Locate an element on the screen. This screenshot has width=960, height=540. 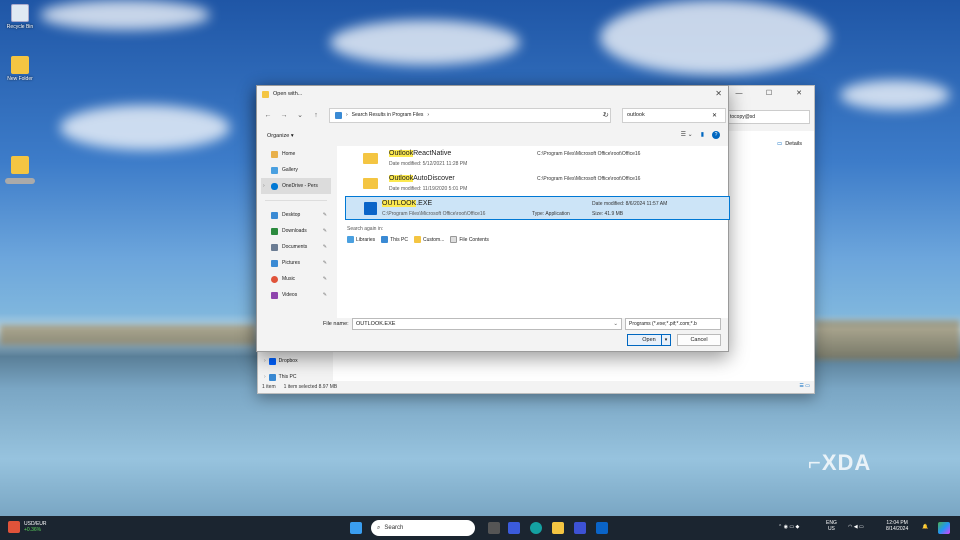
back-arrow-icon: ← is located at coordinates (268, 115).